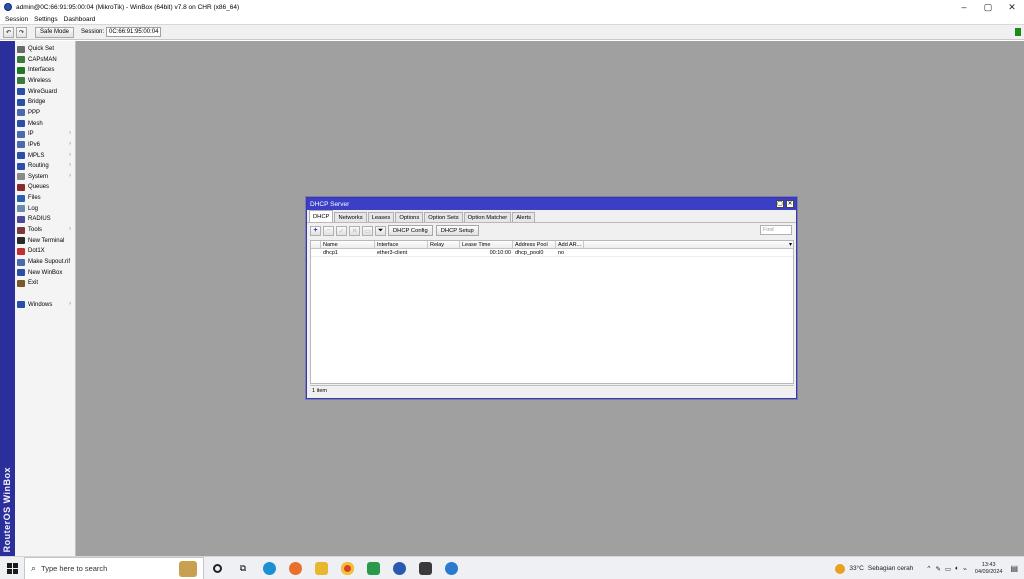 The height and width of the screenshot is (579, 1024). I want to click on brand-label: RouterOS WinBox, so click(7, 509).